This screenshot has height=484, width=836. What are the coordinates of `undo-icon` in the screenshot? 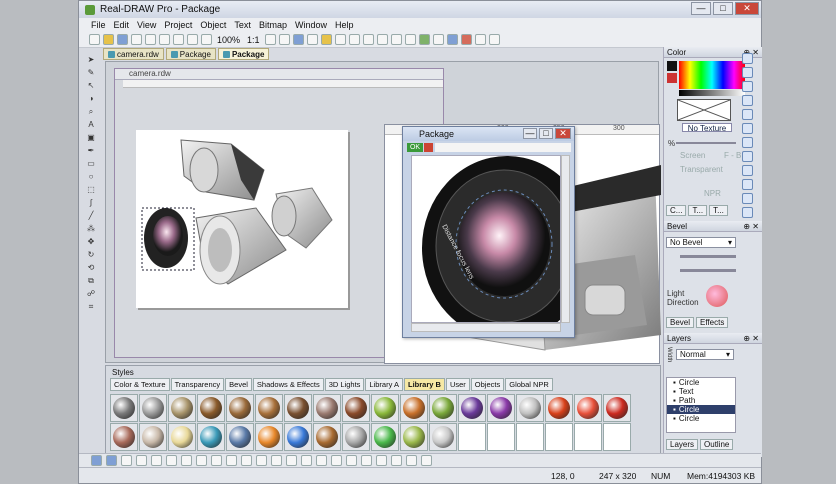 It's located at (192, 39).